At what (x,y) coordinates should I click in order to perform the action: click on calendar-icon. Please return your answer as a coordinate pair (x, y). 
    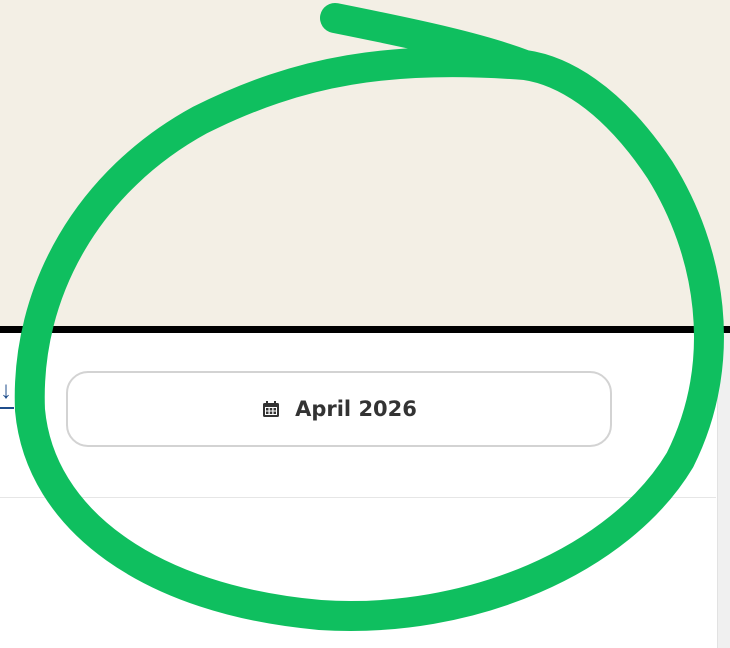
    Looking at the image, I should click on (271, 409).